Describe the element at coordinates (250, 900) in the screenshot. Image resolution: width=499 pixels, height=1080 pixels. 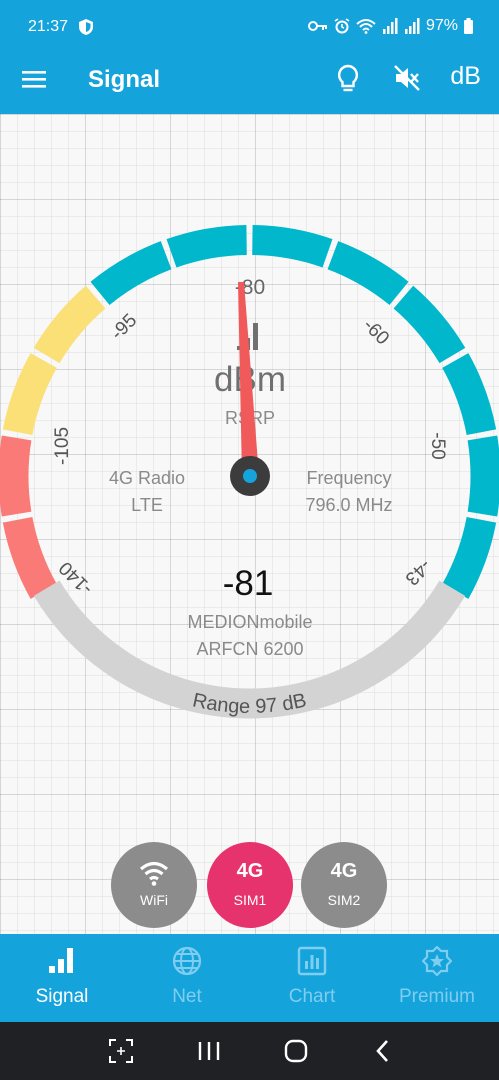
I see `sim1-label: SIM1` at that location.